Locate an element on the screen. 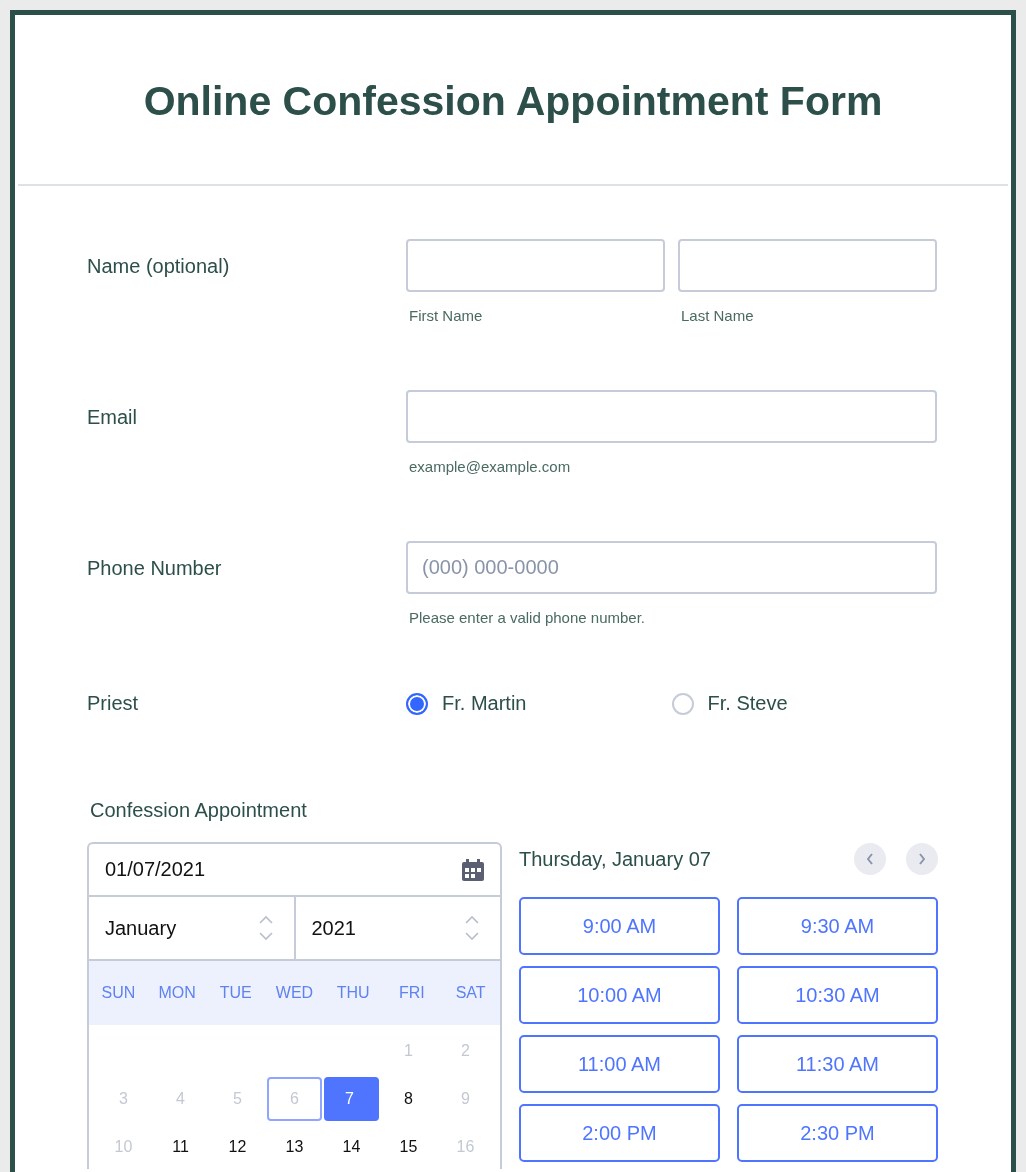 This screenshot has width=1026, height=1172. input-field: (000) 000-0000 is located at coordinates (671, 567).